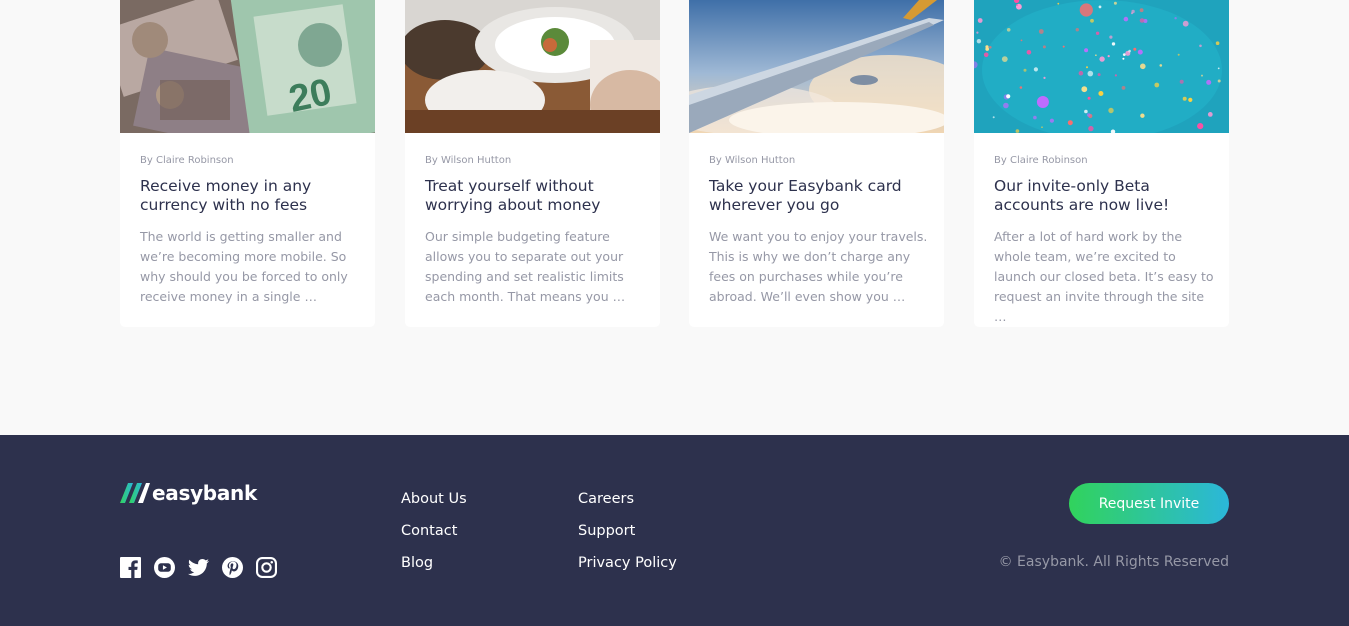  I want to click on footer-links-secondary: Careers Support Privacy Policy, so click(627, 538).